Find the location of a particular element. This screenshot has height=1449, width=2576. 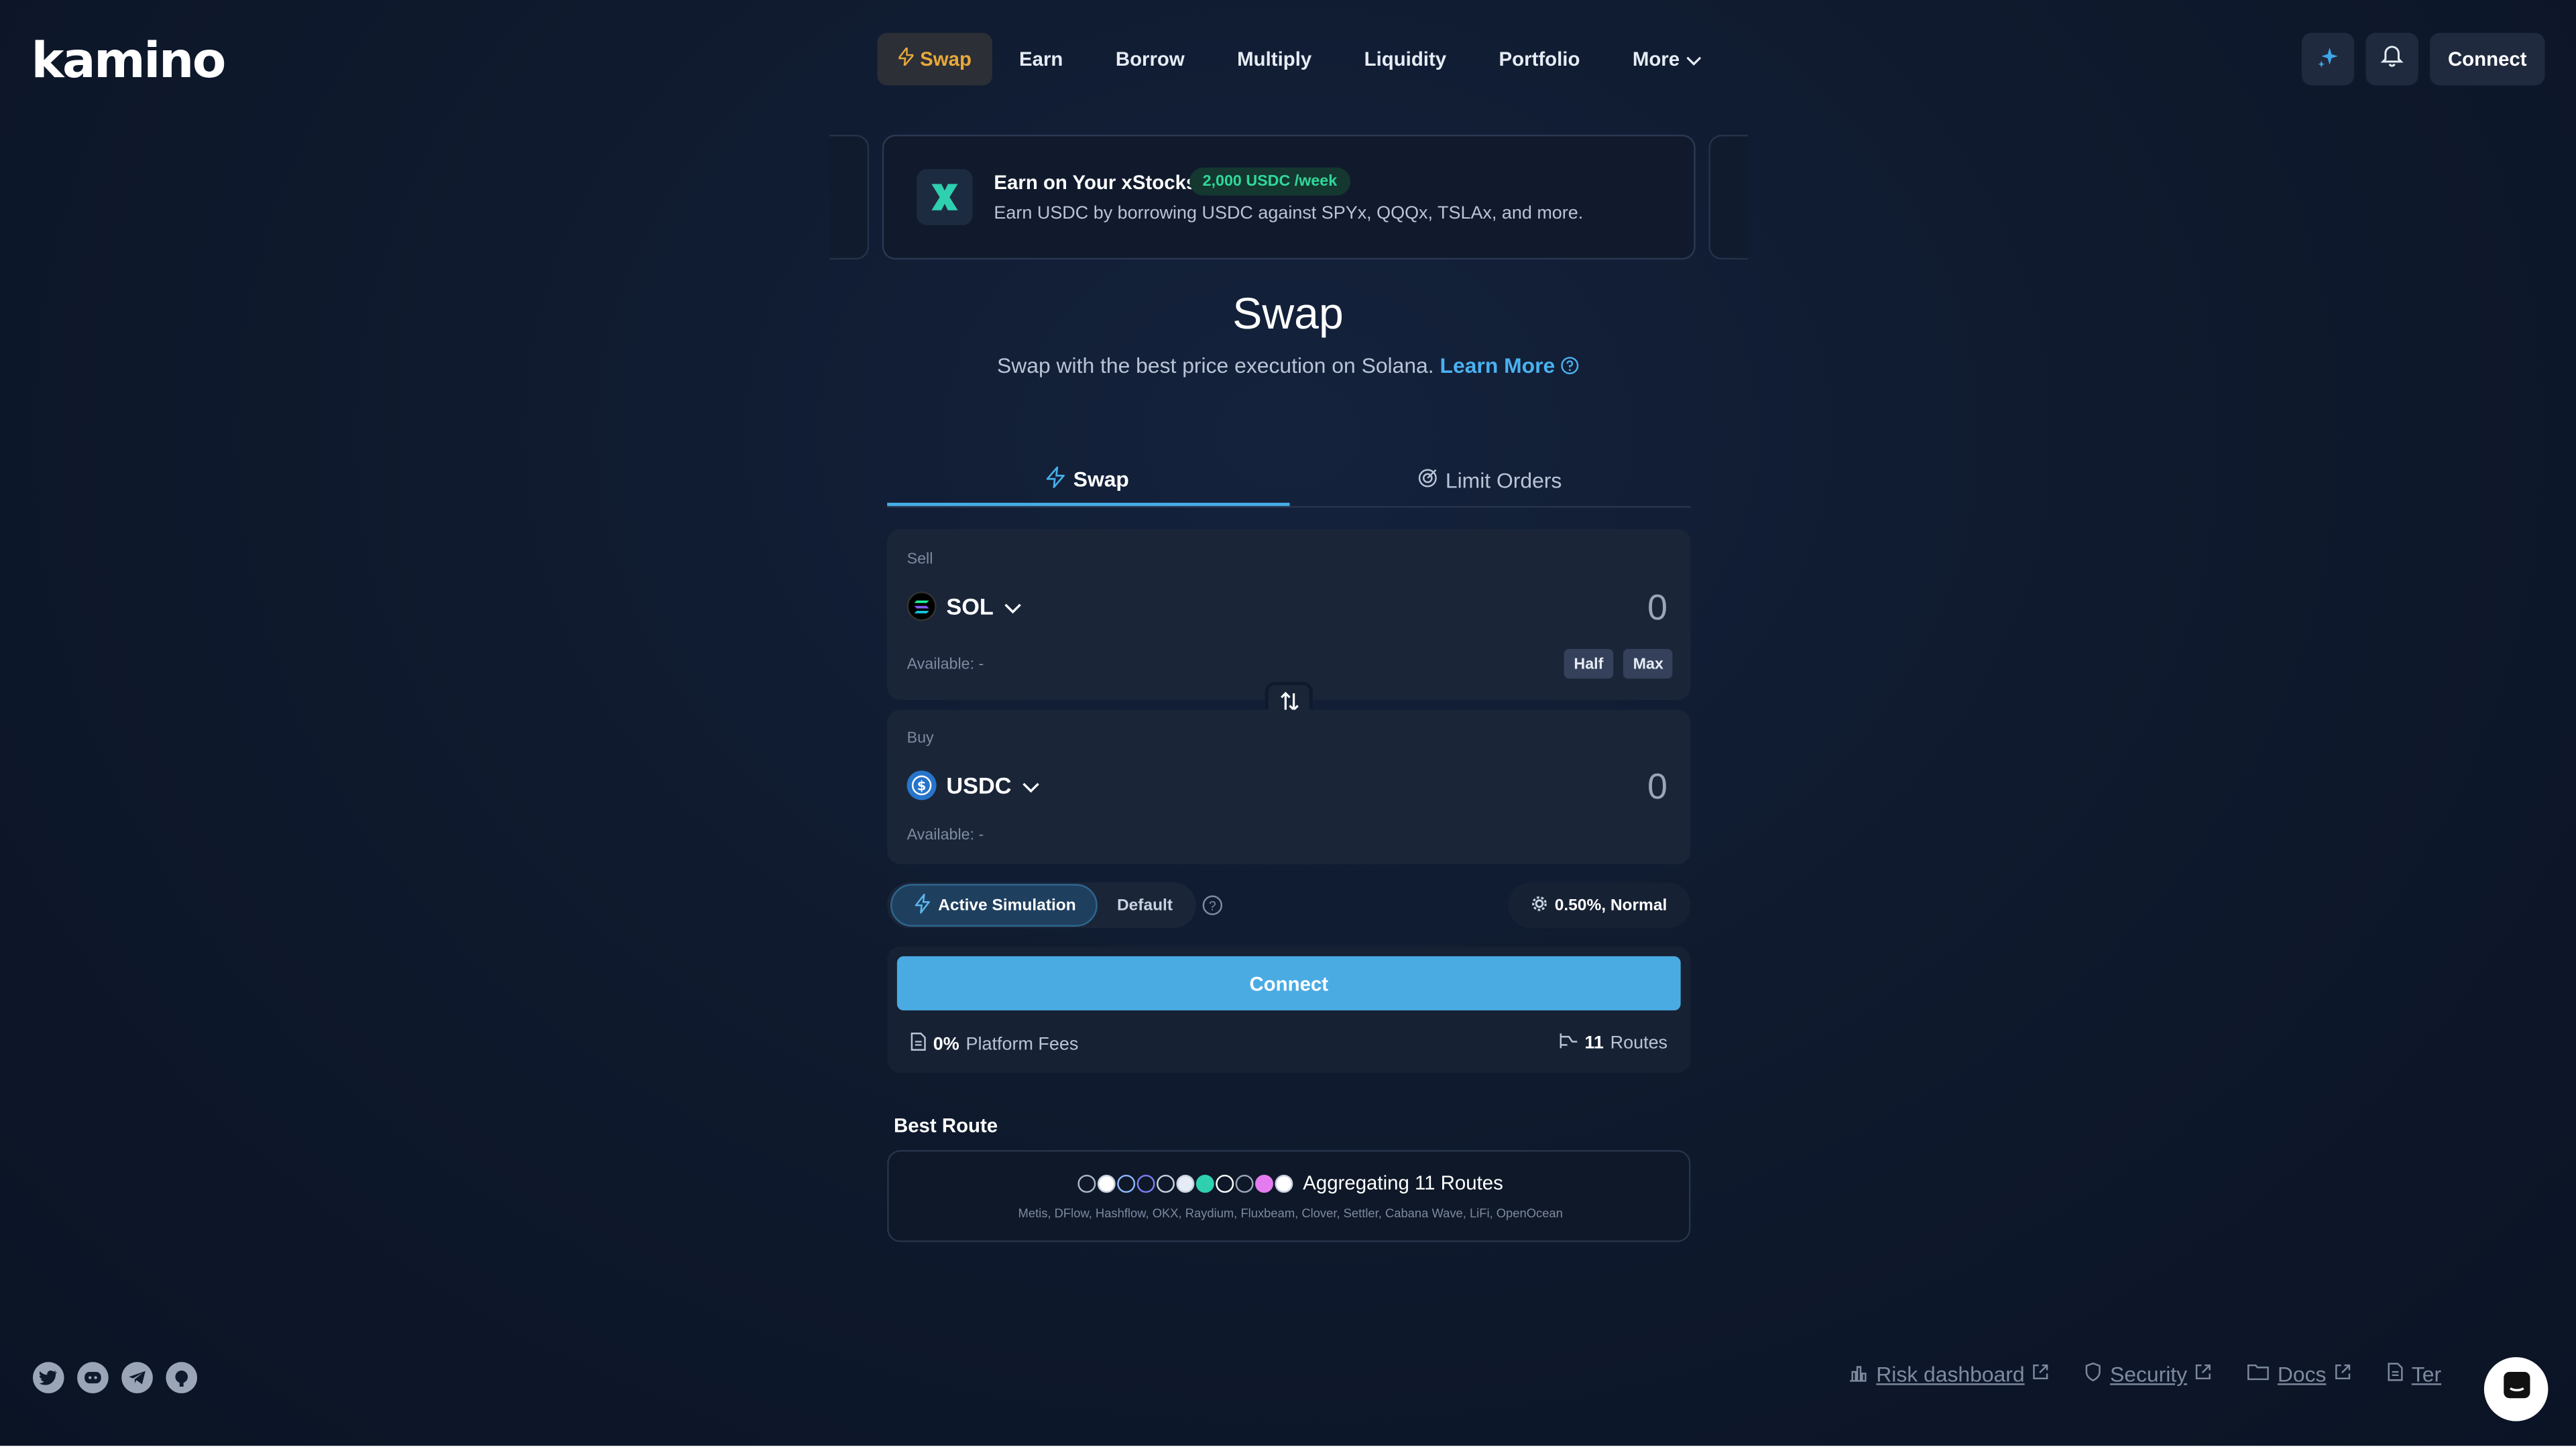

support-chat-button is located at coordinates (2516, 1389).